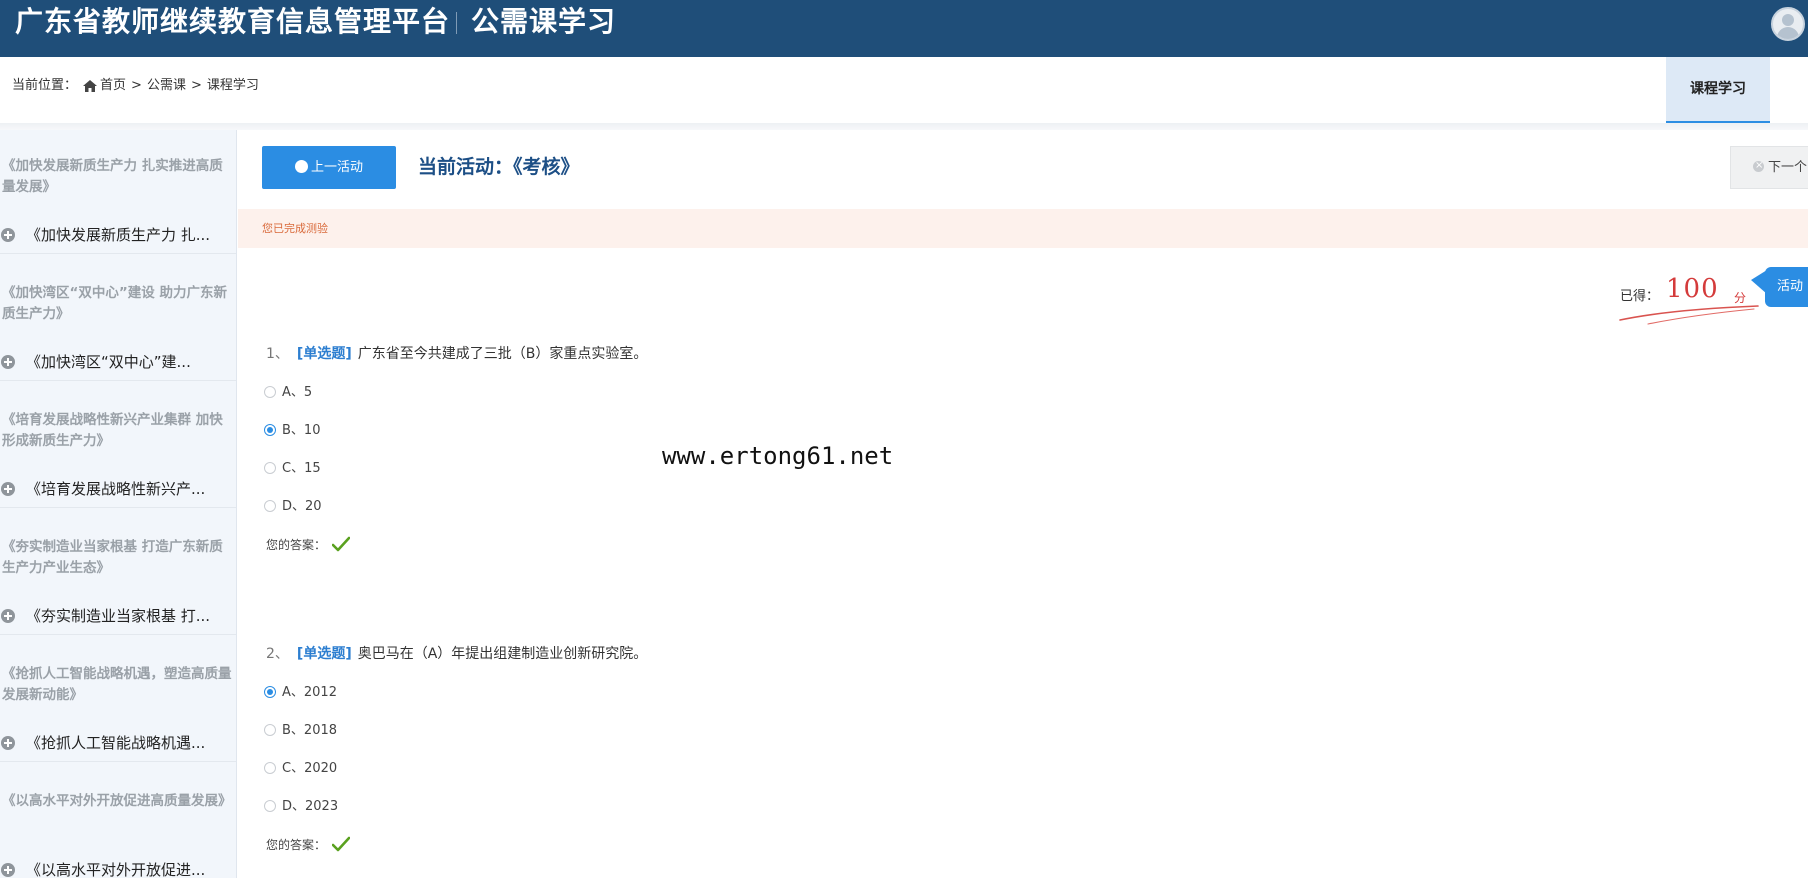 This screenshot has height=878, width=1808. I want to click on prev-activity-label: 上一活动, so click(336, 167).